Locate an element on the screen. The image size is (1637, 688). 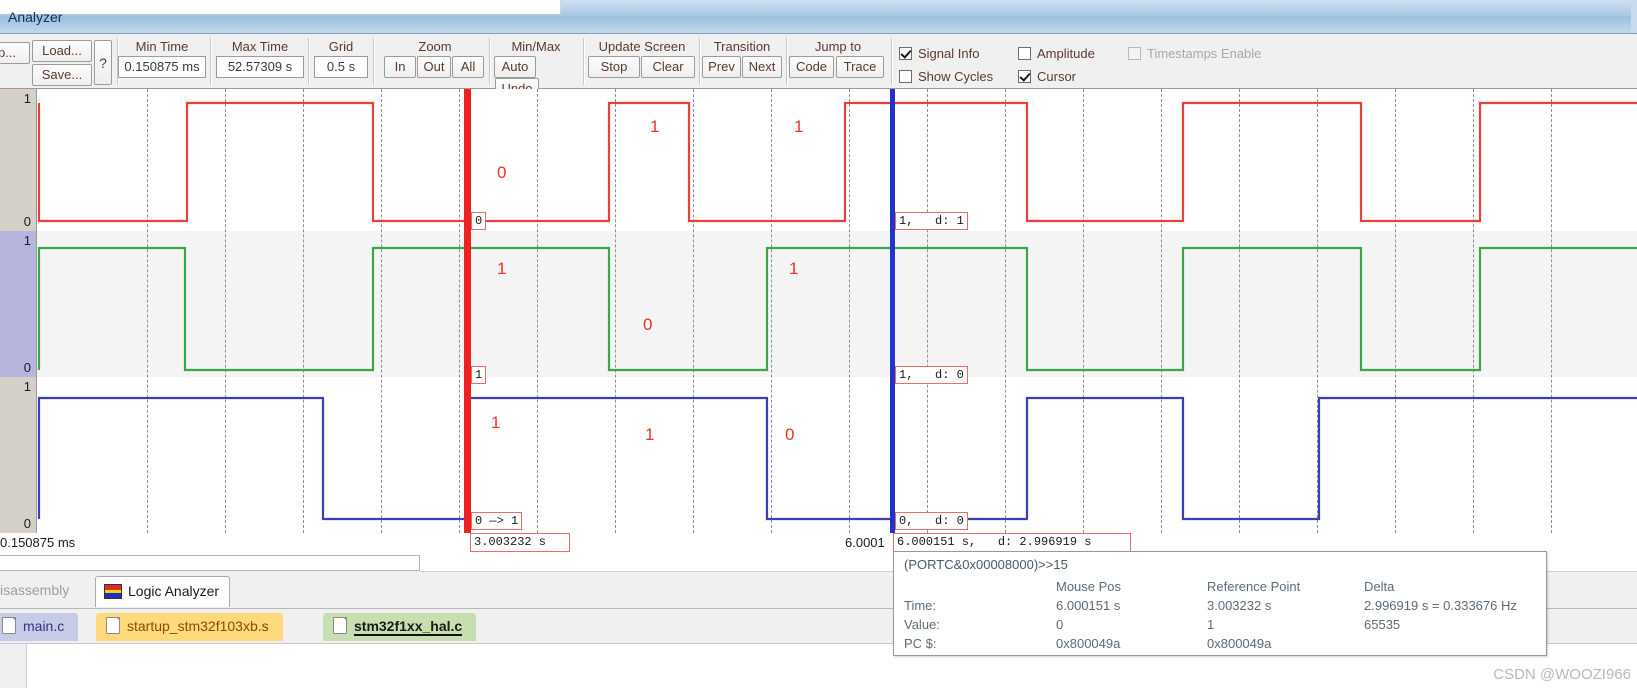
zoom-in-button: In is located at coordinates (400, 67).